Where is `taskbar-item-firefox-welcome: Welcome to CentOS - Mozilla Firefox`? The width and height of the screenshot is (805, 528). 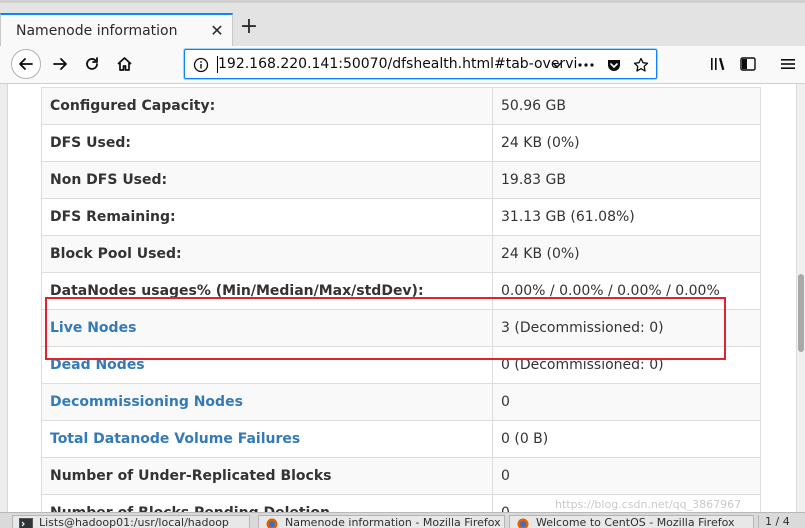 taskbar-item-firefox-welcome: Welcome to CentOS - Mozilla Firefox is located at coordinates (631, 521).